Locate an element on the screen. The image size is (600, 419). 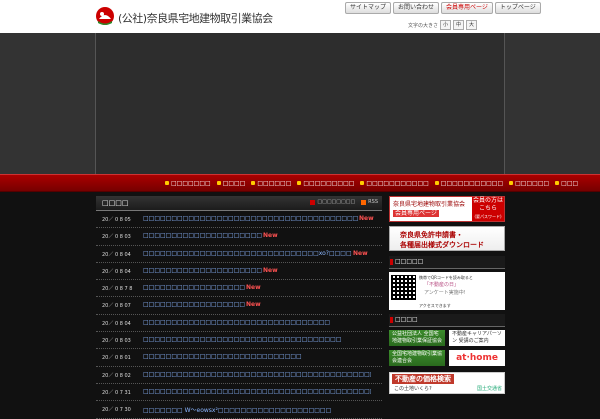
qr-text-line1: 携帯でQRコードを読み取ると is located at coordinates (446, 277).